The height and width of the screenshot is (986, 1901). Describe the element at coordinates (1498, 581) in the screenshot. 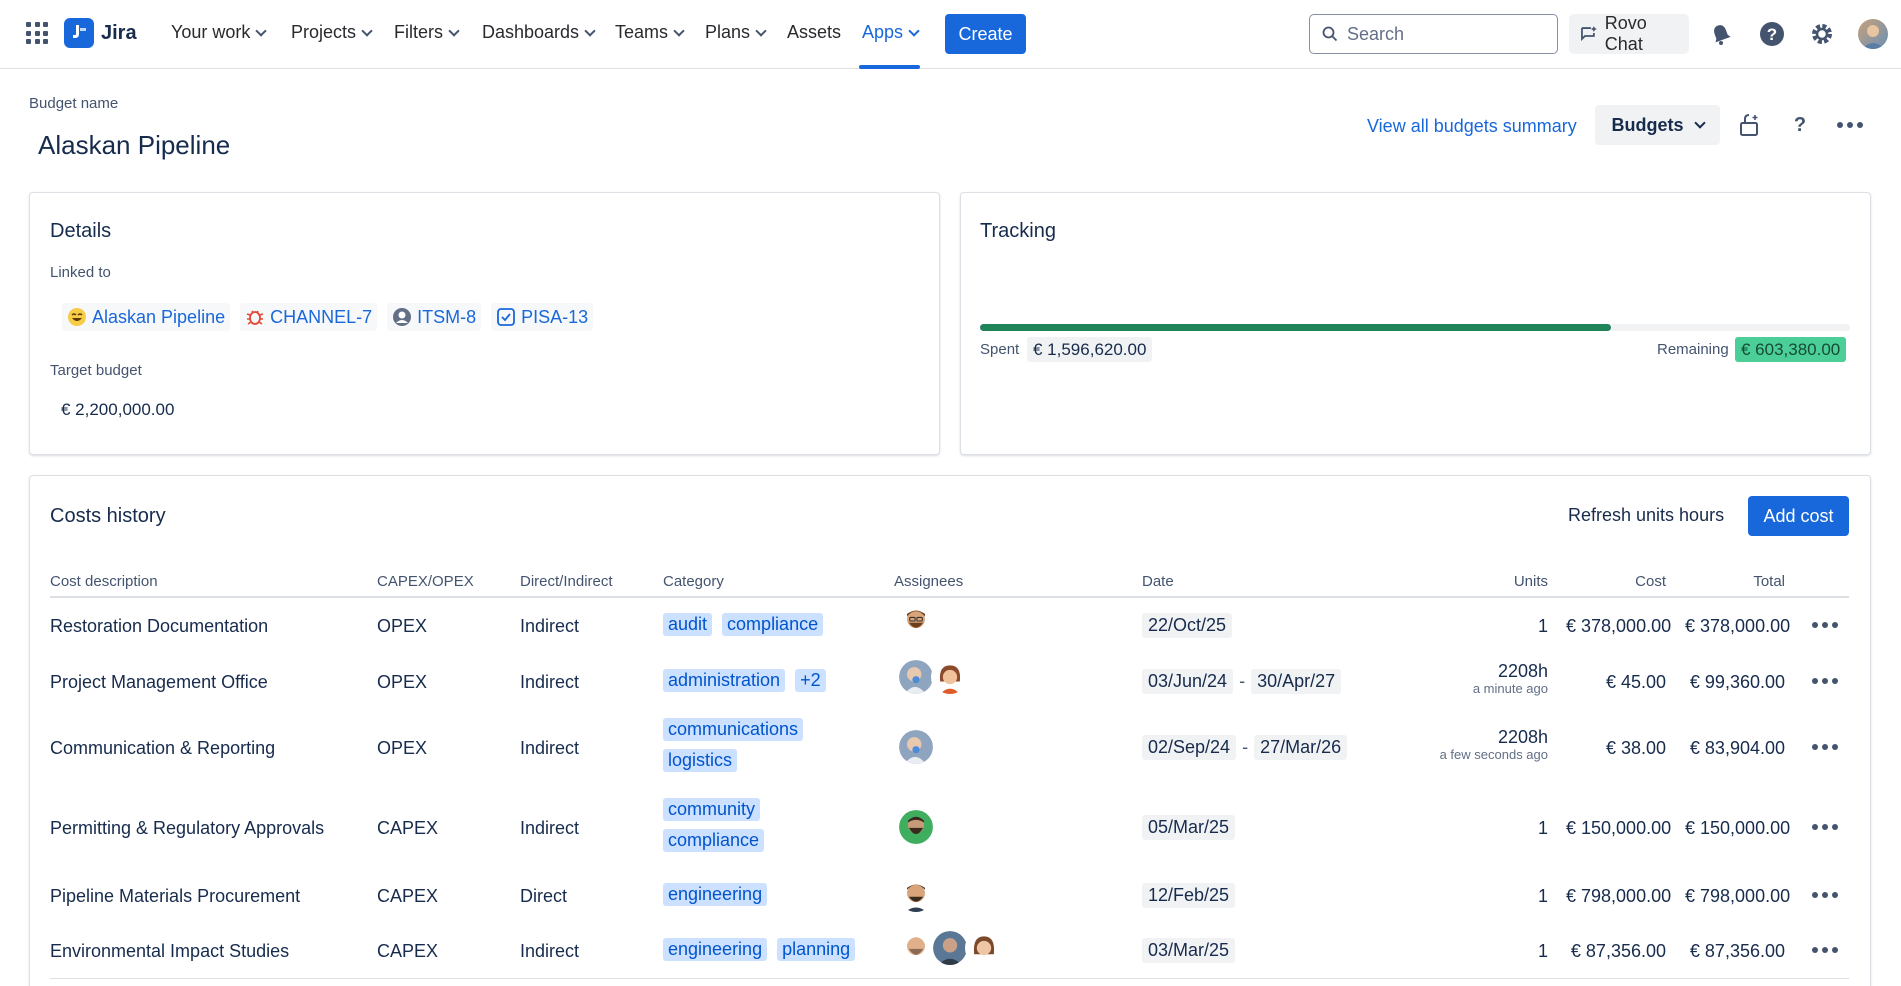

I see `header-units: Units` at that location.